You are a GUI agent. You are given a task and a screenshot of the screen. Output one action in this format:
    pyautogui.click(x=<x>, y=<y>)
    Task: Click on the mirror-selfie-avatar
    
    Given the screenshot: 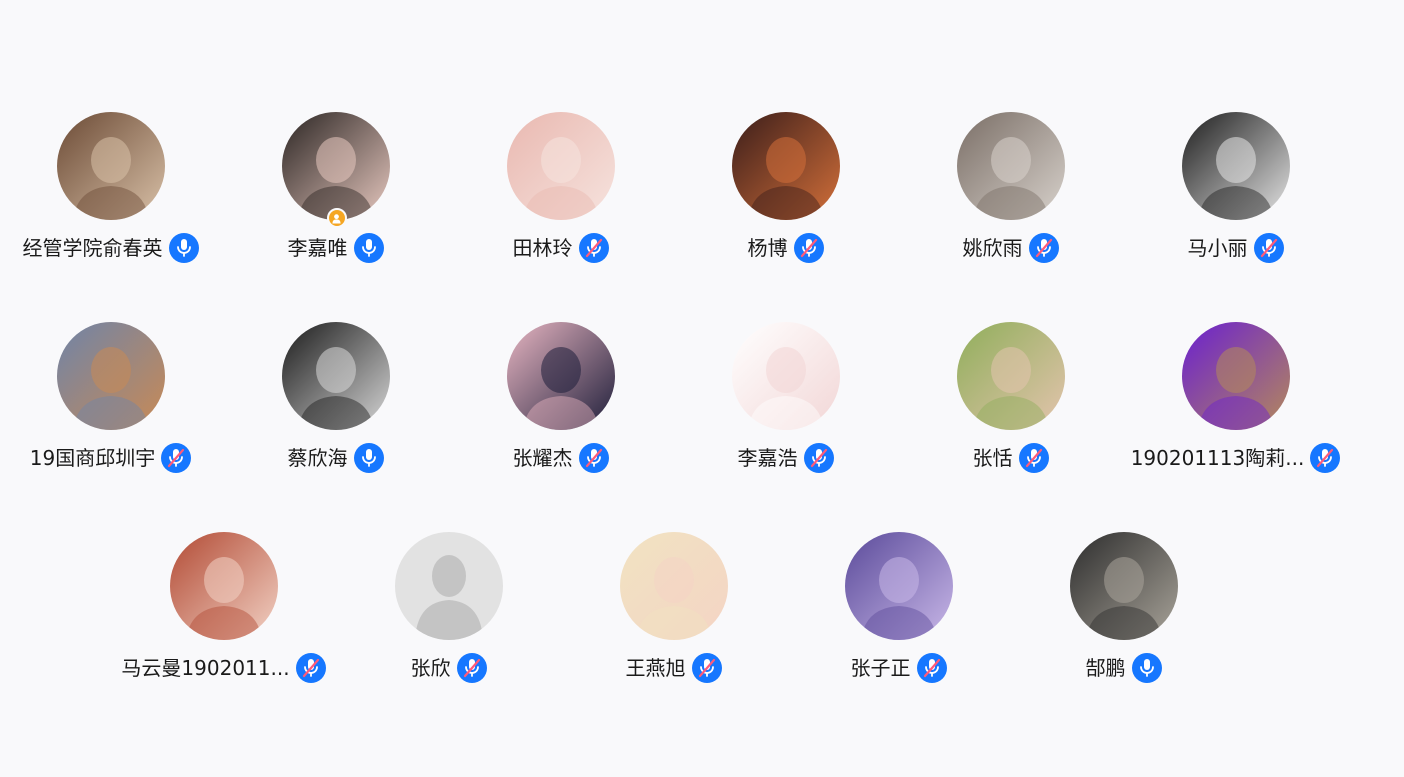 What is the action you would take?
    pyautogui.click(x=1010, y=166)
    